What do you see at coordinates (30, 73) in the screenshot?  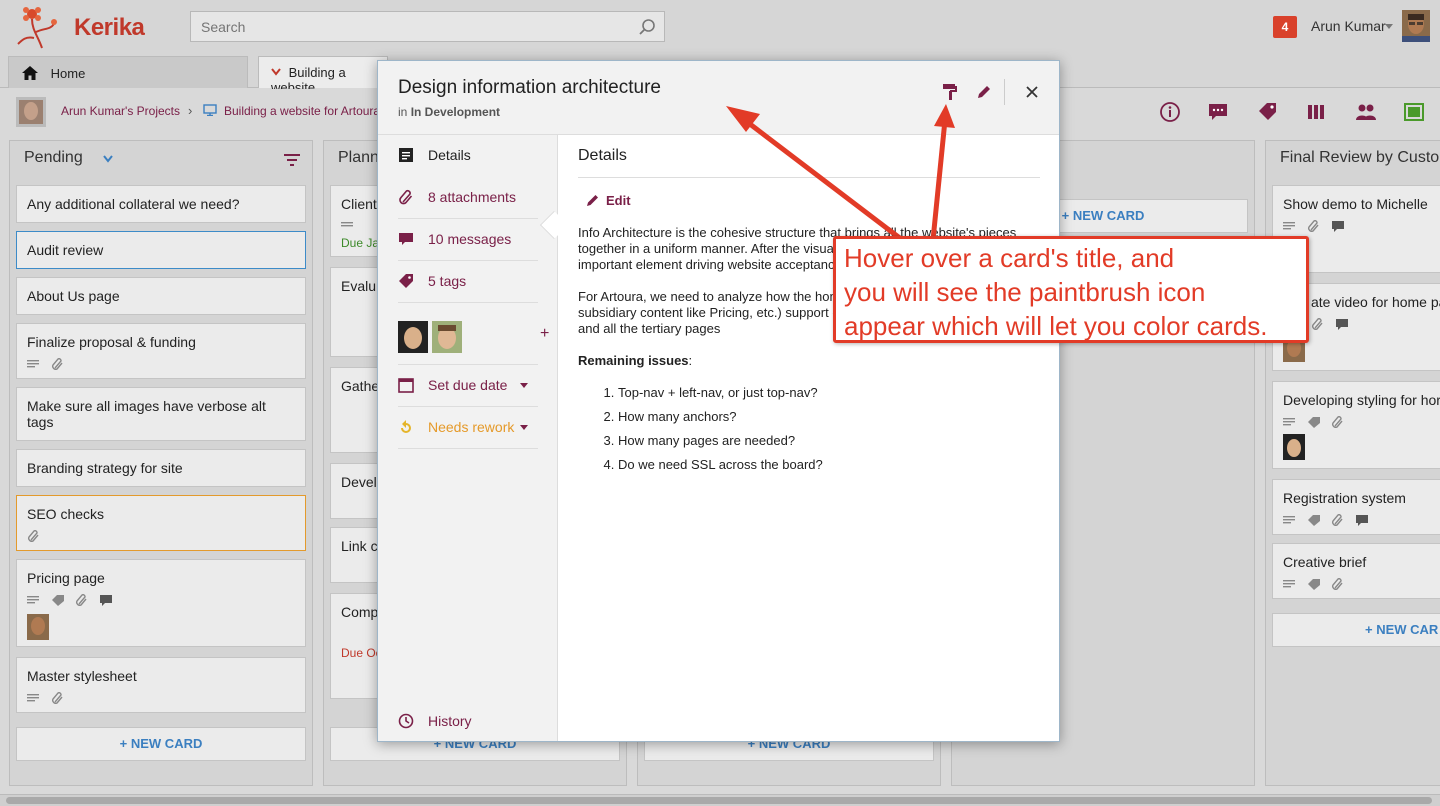 I see `home-icon` at bounding box center [30, 73].